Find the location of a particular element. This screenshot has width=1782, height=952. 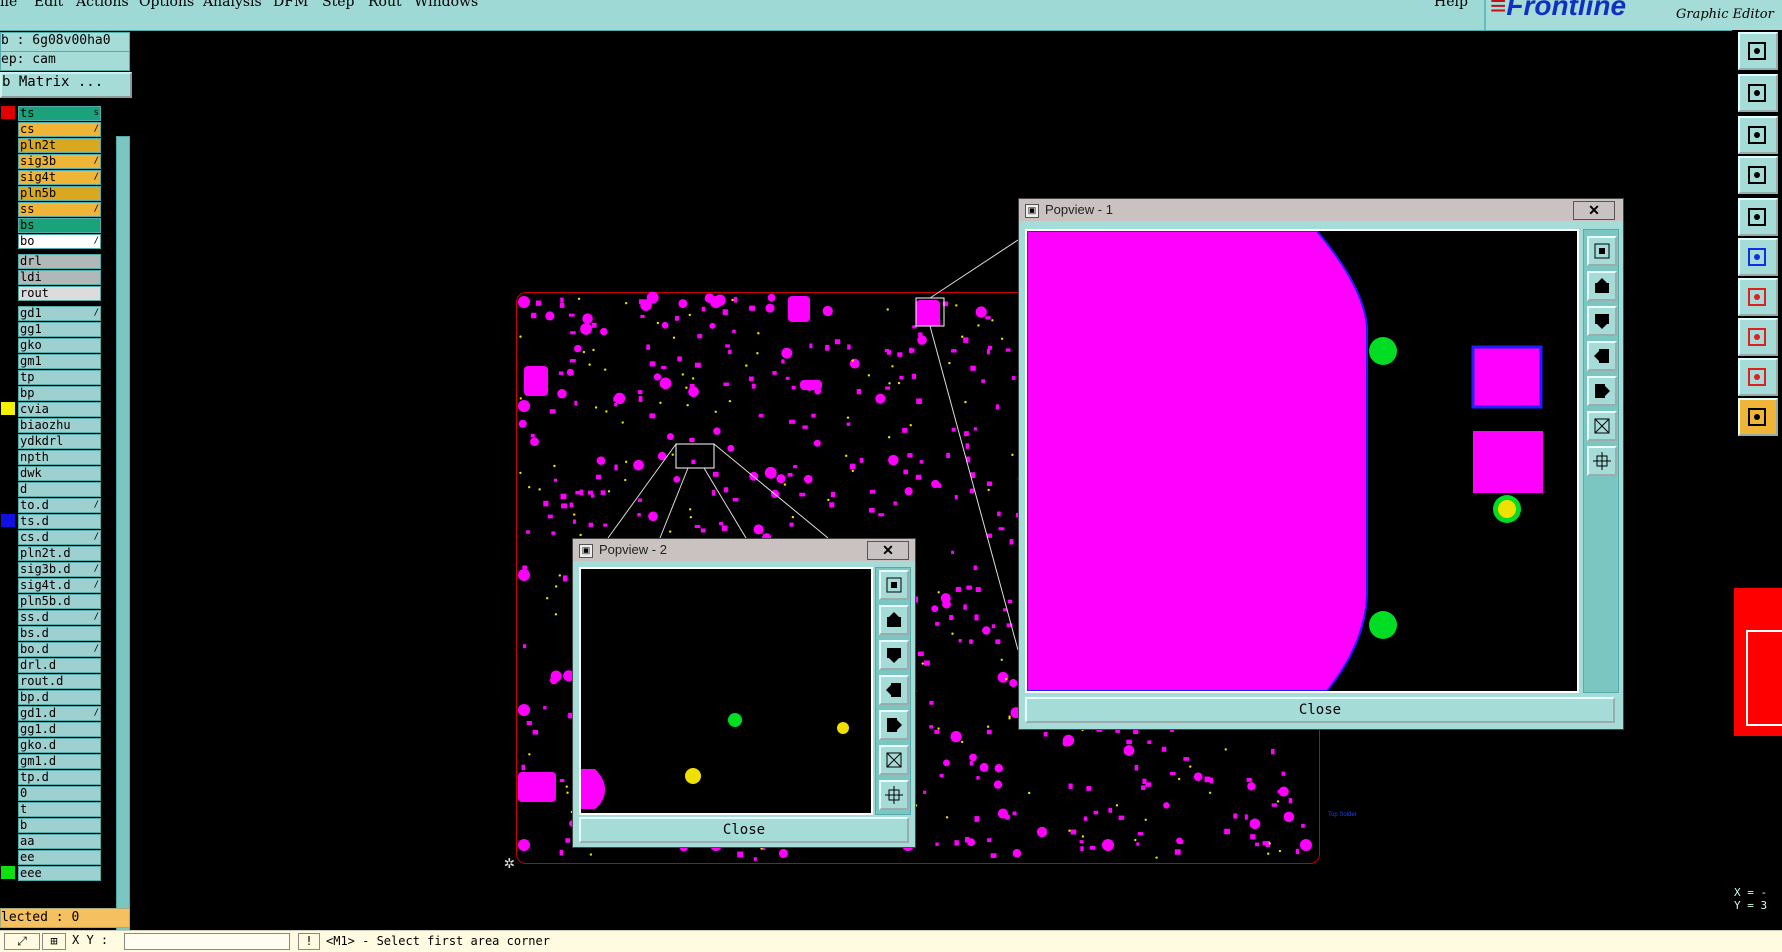

snap-icon is located at coordinates (1758, 217).